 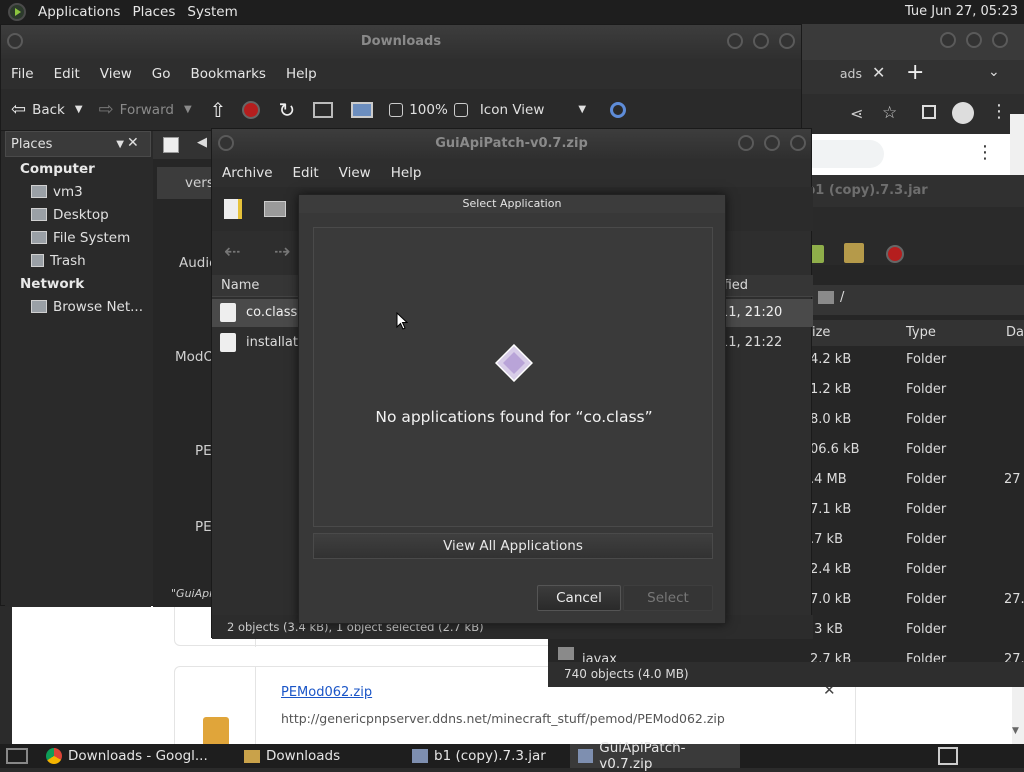 What do you see at coordinates (153, 12) in the screenshot?
I see `places-menu: Places` at bounding box center [153, 12].